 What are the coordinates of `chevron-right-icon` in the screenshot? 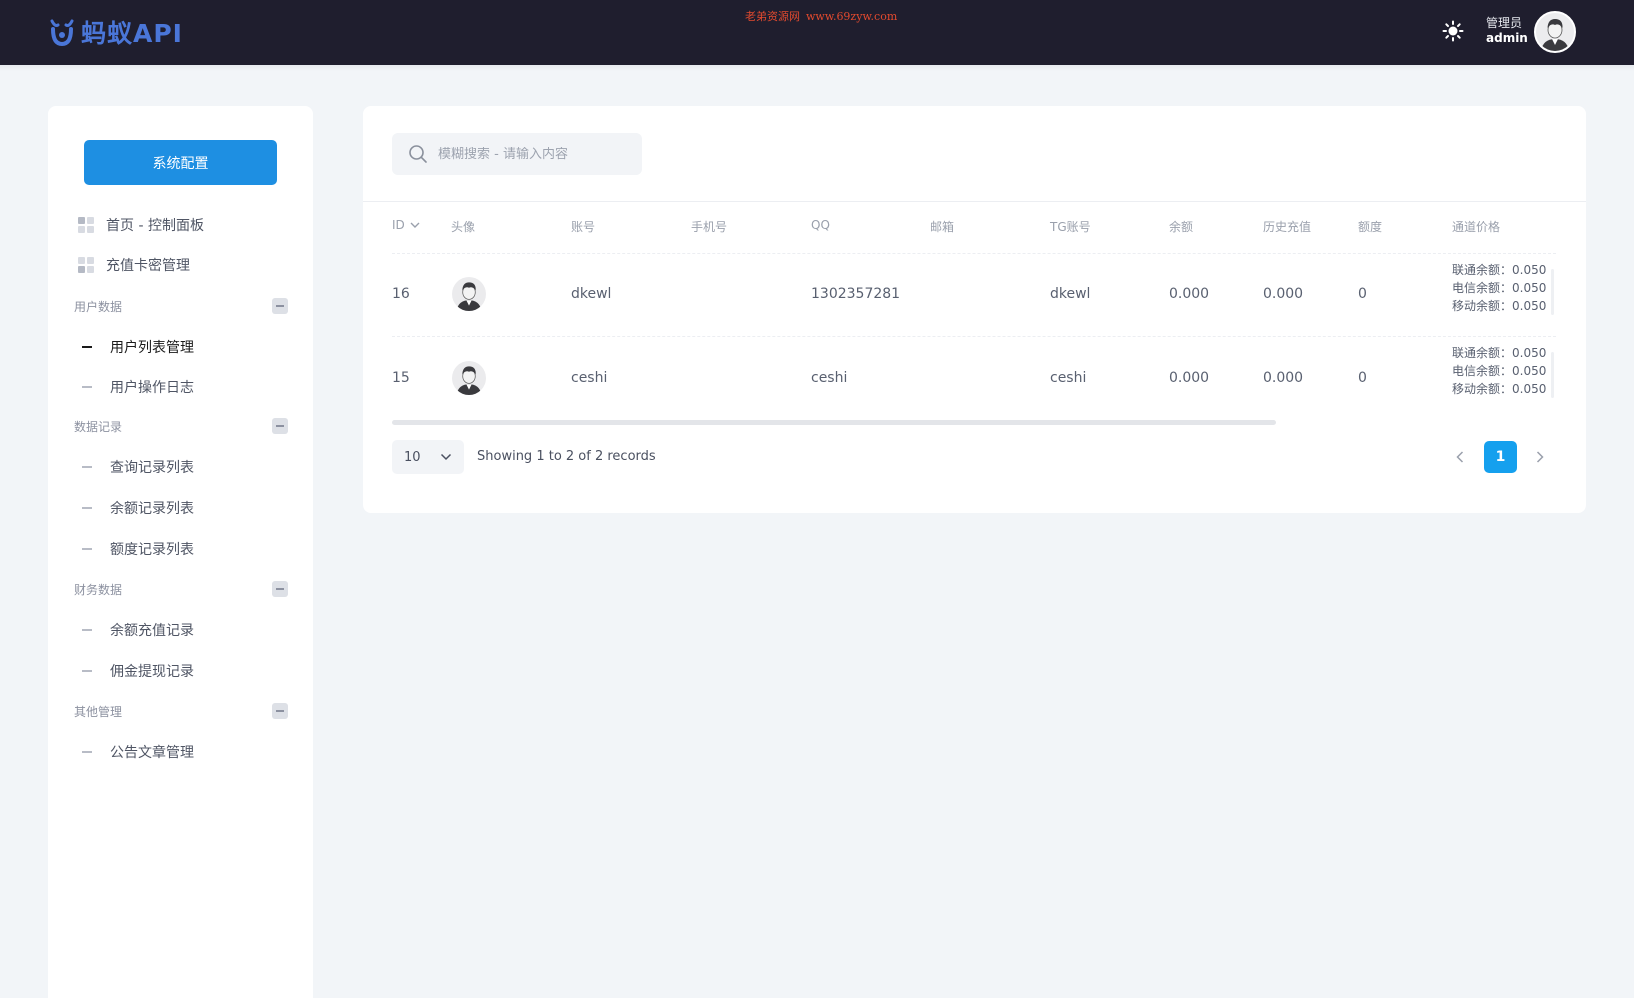 It's located at (1540, 457).